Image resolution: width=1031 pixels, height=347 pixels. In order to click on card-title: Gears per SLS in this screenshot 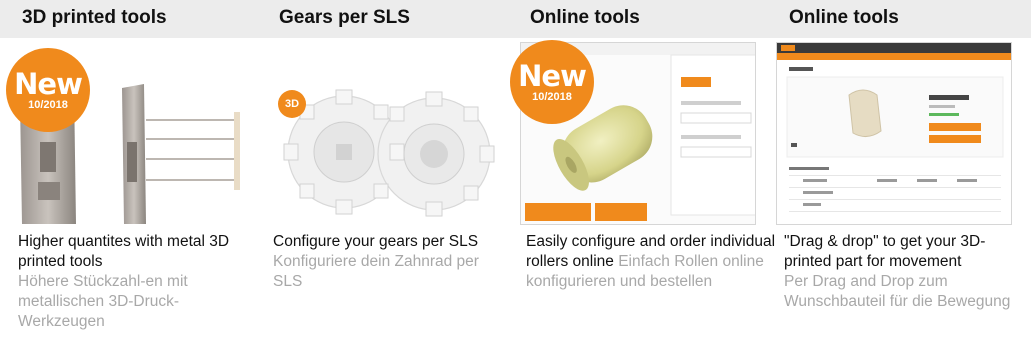, I will do `click(344, 17)`.